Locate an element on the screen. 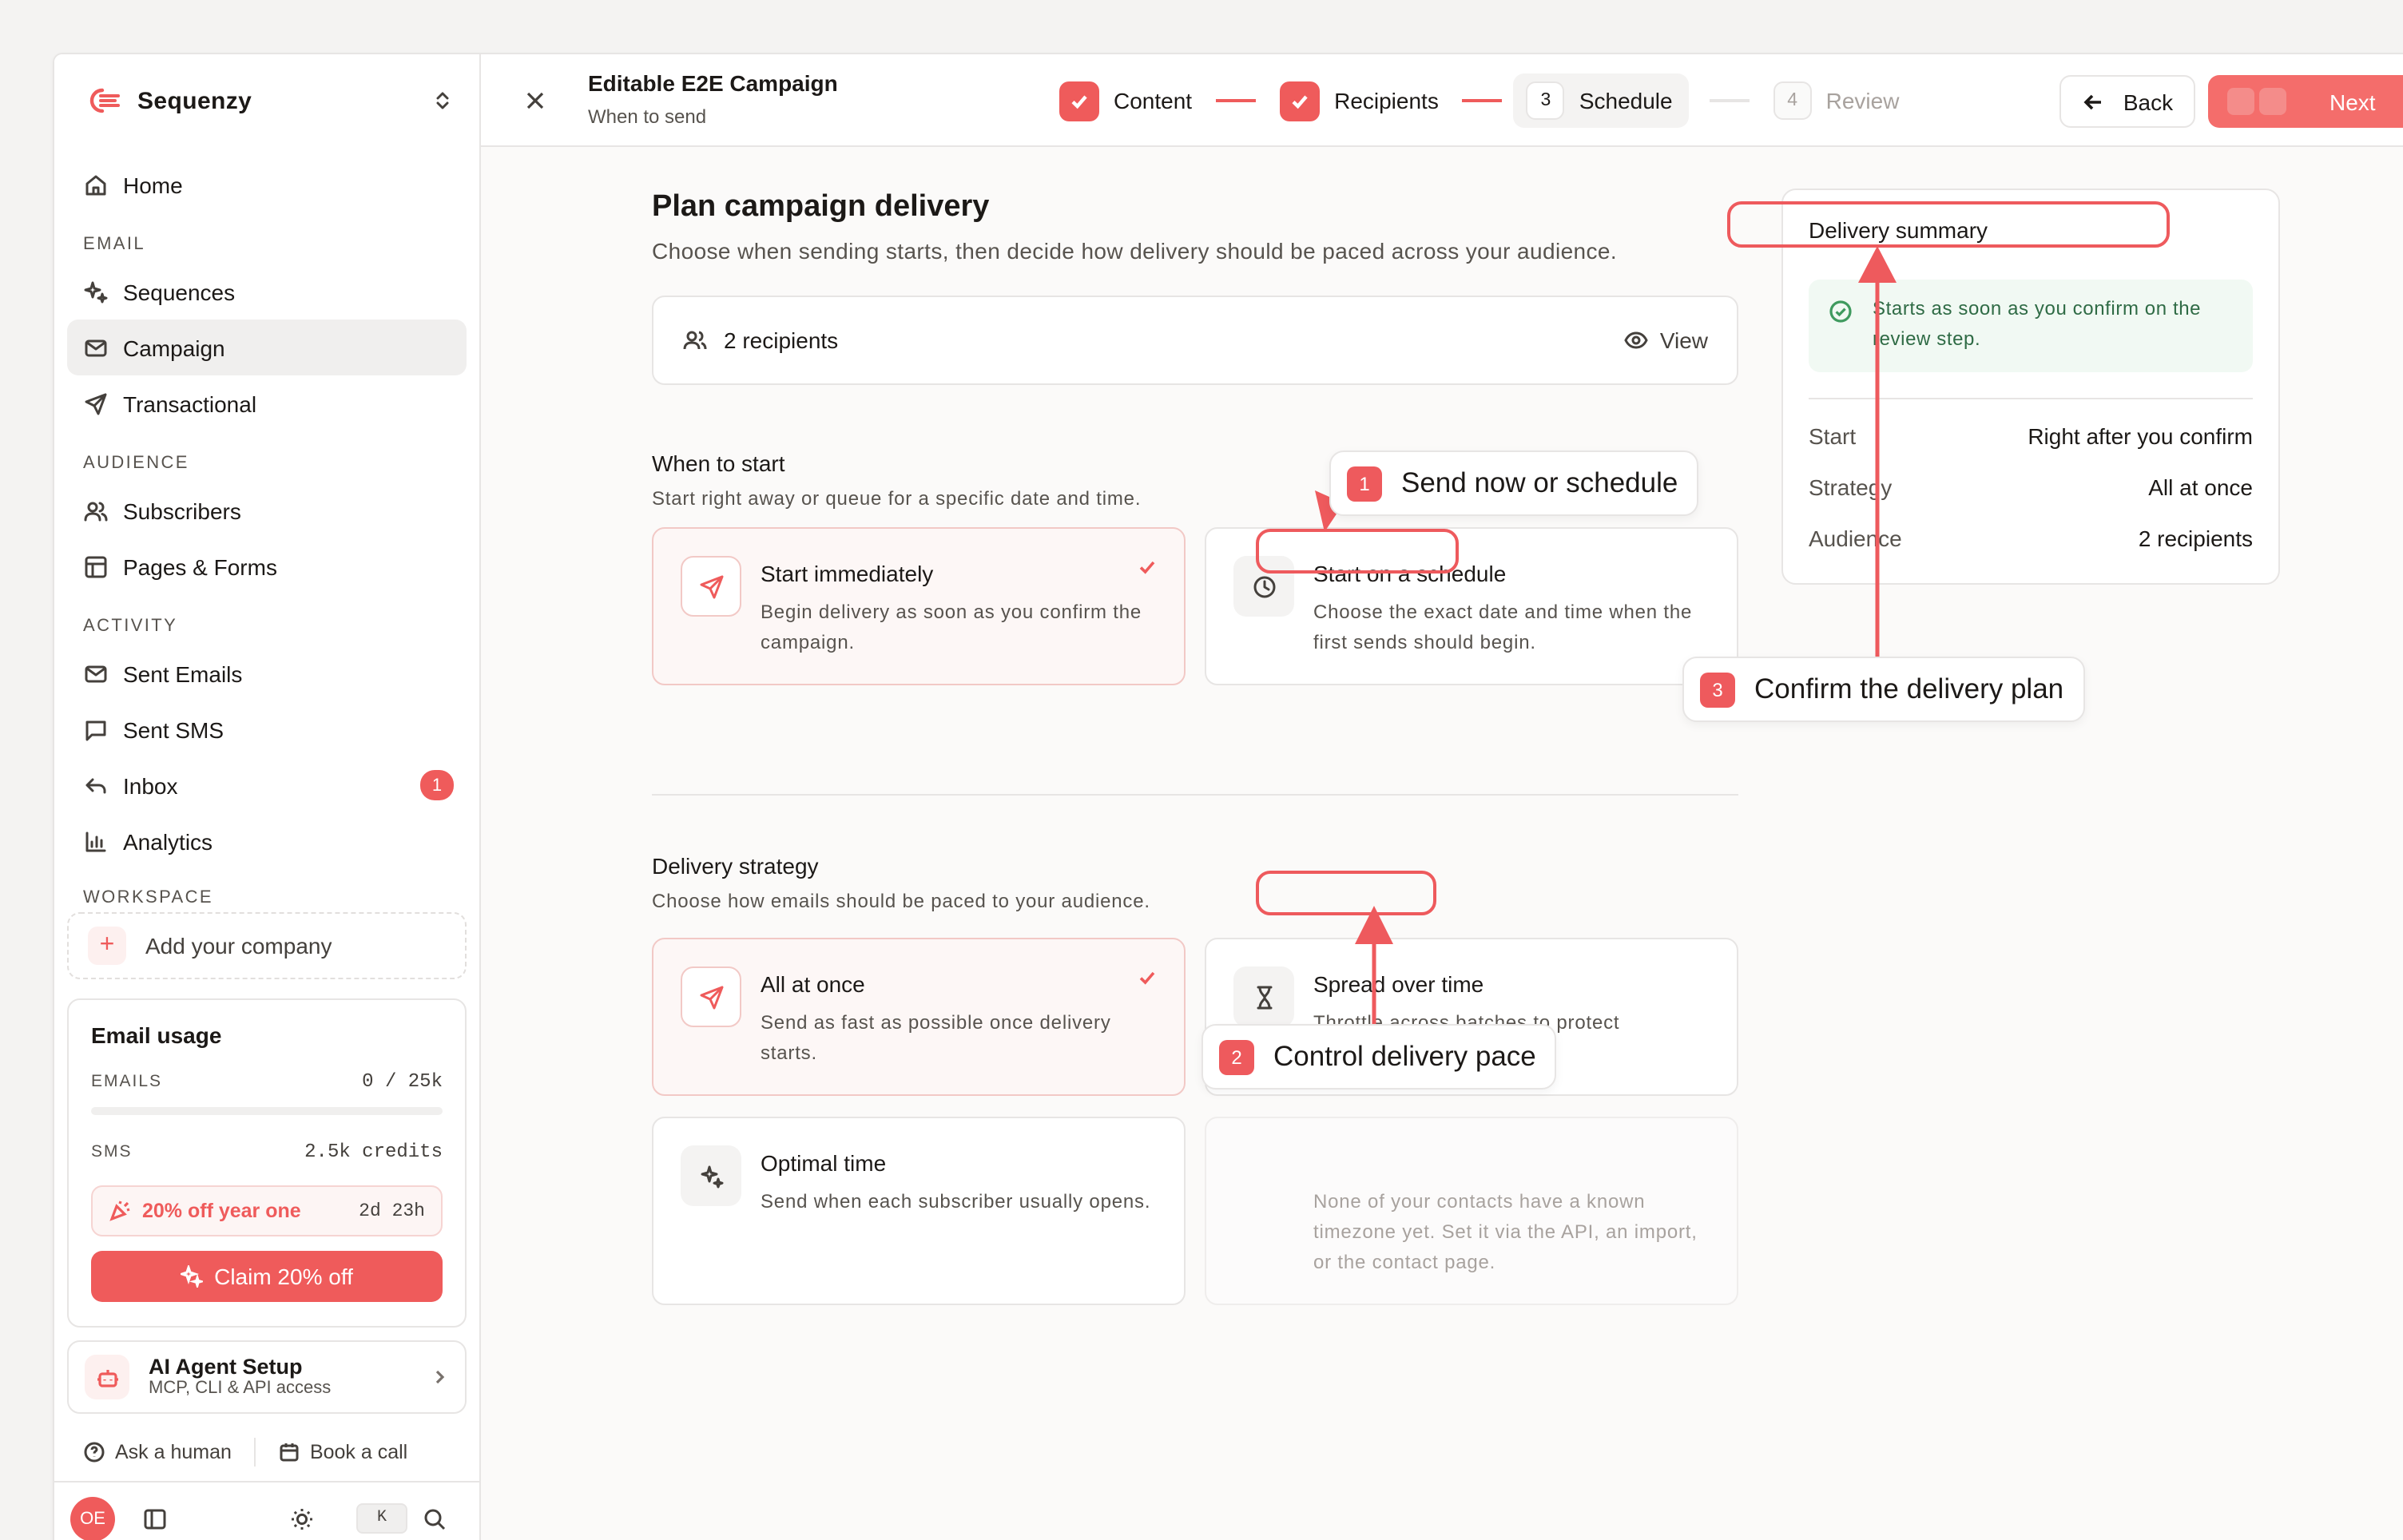  sidebar-item-label: Pages & Forms is located at coordinates (200, 566).